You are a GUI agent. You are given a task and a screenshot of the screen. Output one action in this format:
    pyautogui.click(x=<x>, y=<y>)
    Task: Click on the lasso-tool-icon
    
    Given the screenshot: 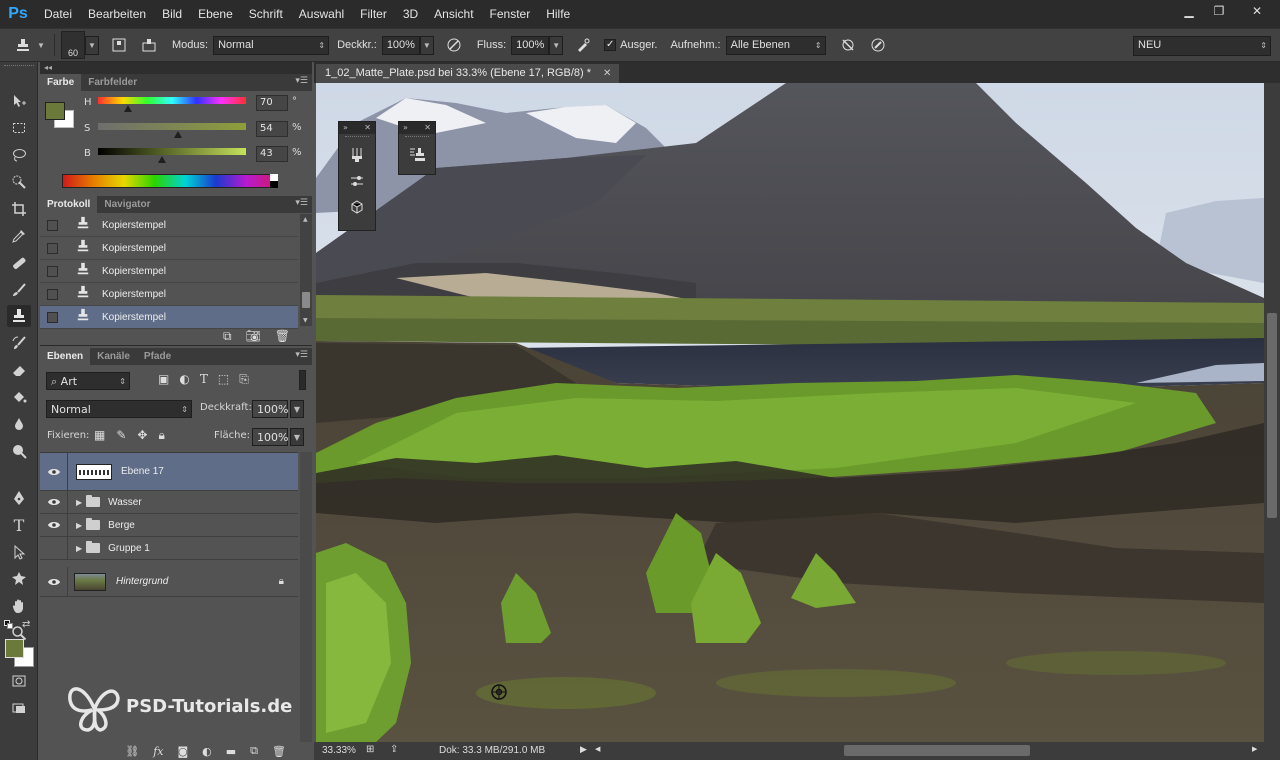 What is the action you would take?
    pyautogui.click(x=19, y=155)
    